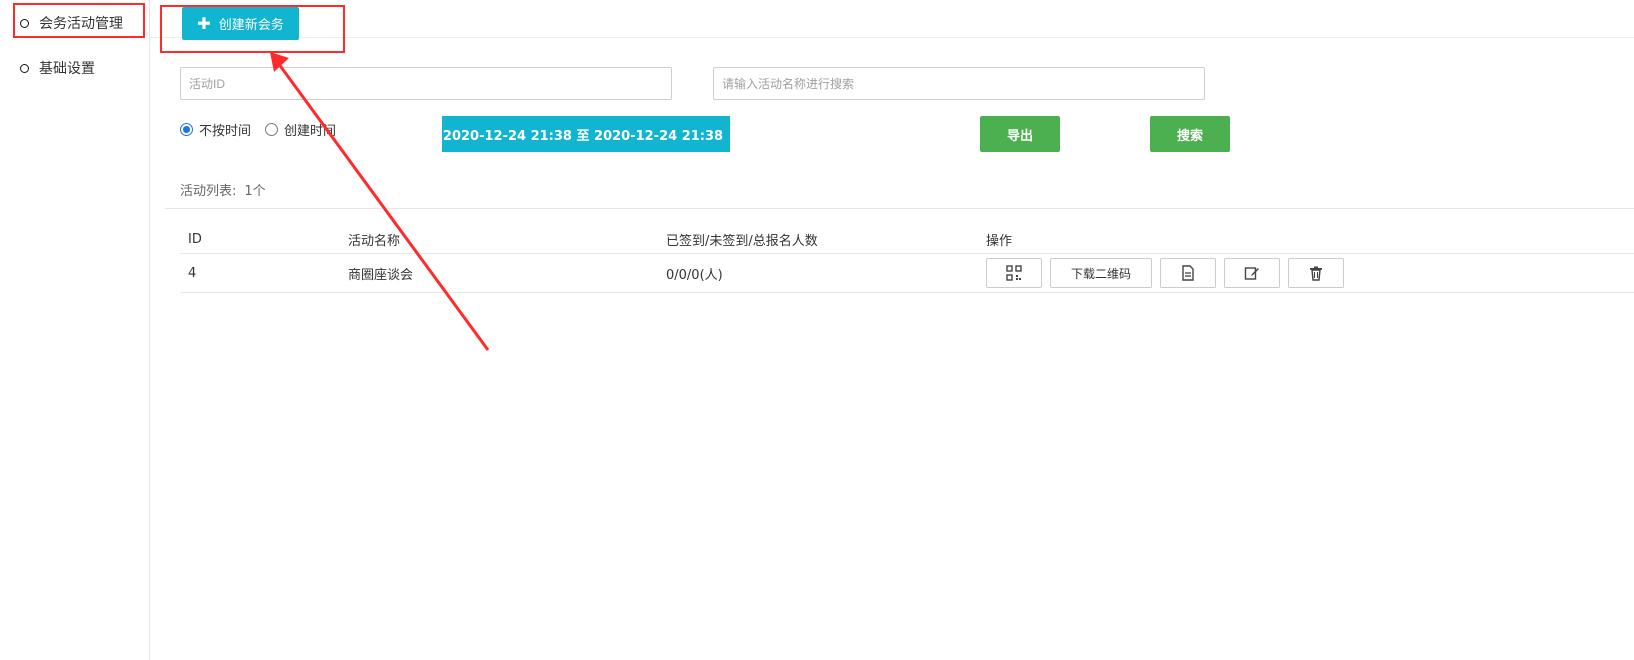 The image size is (1634, 660). What do you see at coordinates (258, 129) in the screenshot?
I see `time-filter-radio-group: 不按时间 创建时间` at bounding box center [258, 129].